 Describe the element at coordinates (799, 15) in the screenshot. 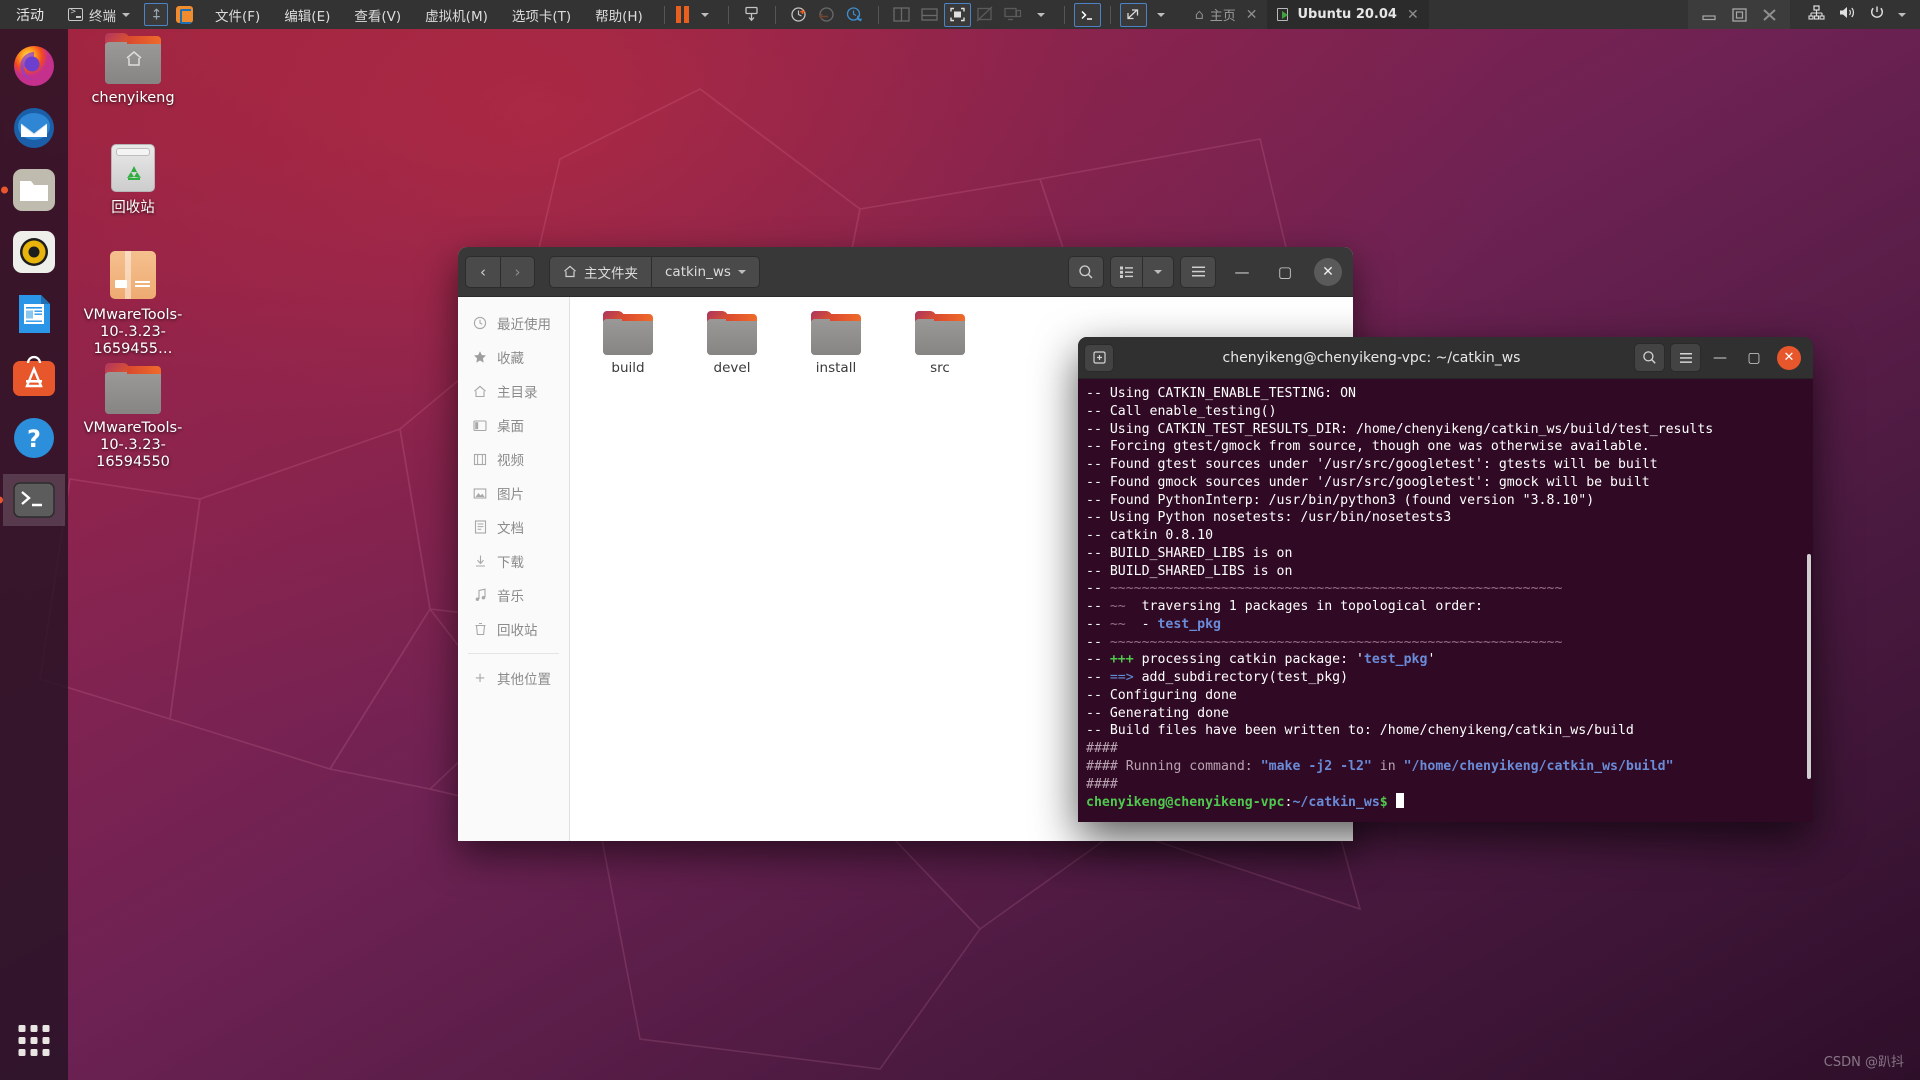

I see `take-snapshot-icon` at that location.